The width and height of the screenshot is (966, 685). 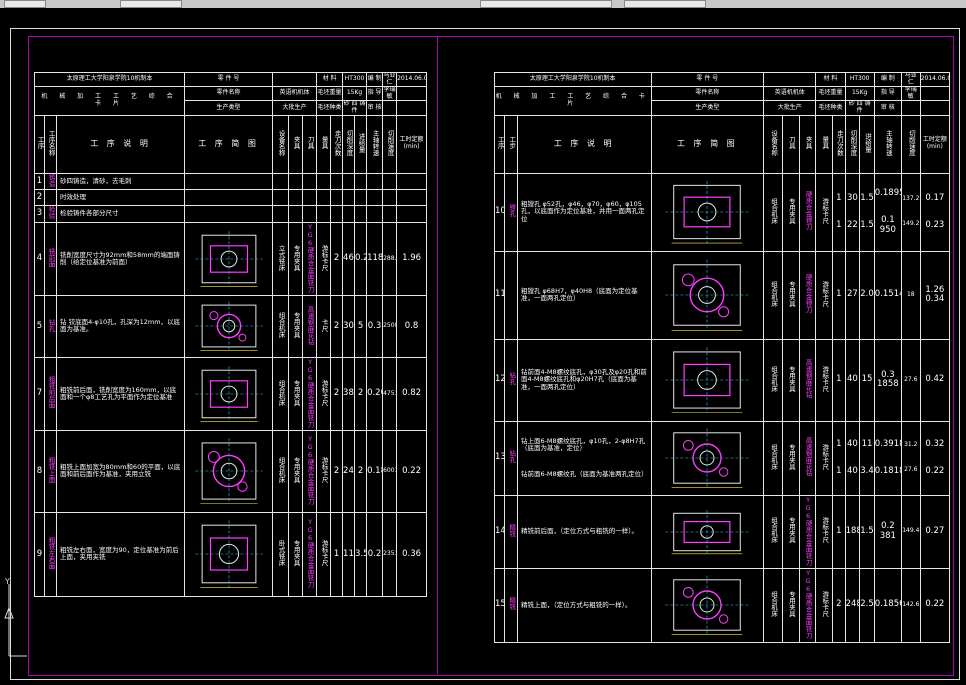 What do you see at coordinates (120, 554) in the screenshot?
I see `cell-desc: 粗铣左右面，宽度为90，定位基准为前后上面，夹用夹铣` at bounding box center [120, 554].